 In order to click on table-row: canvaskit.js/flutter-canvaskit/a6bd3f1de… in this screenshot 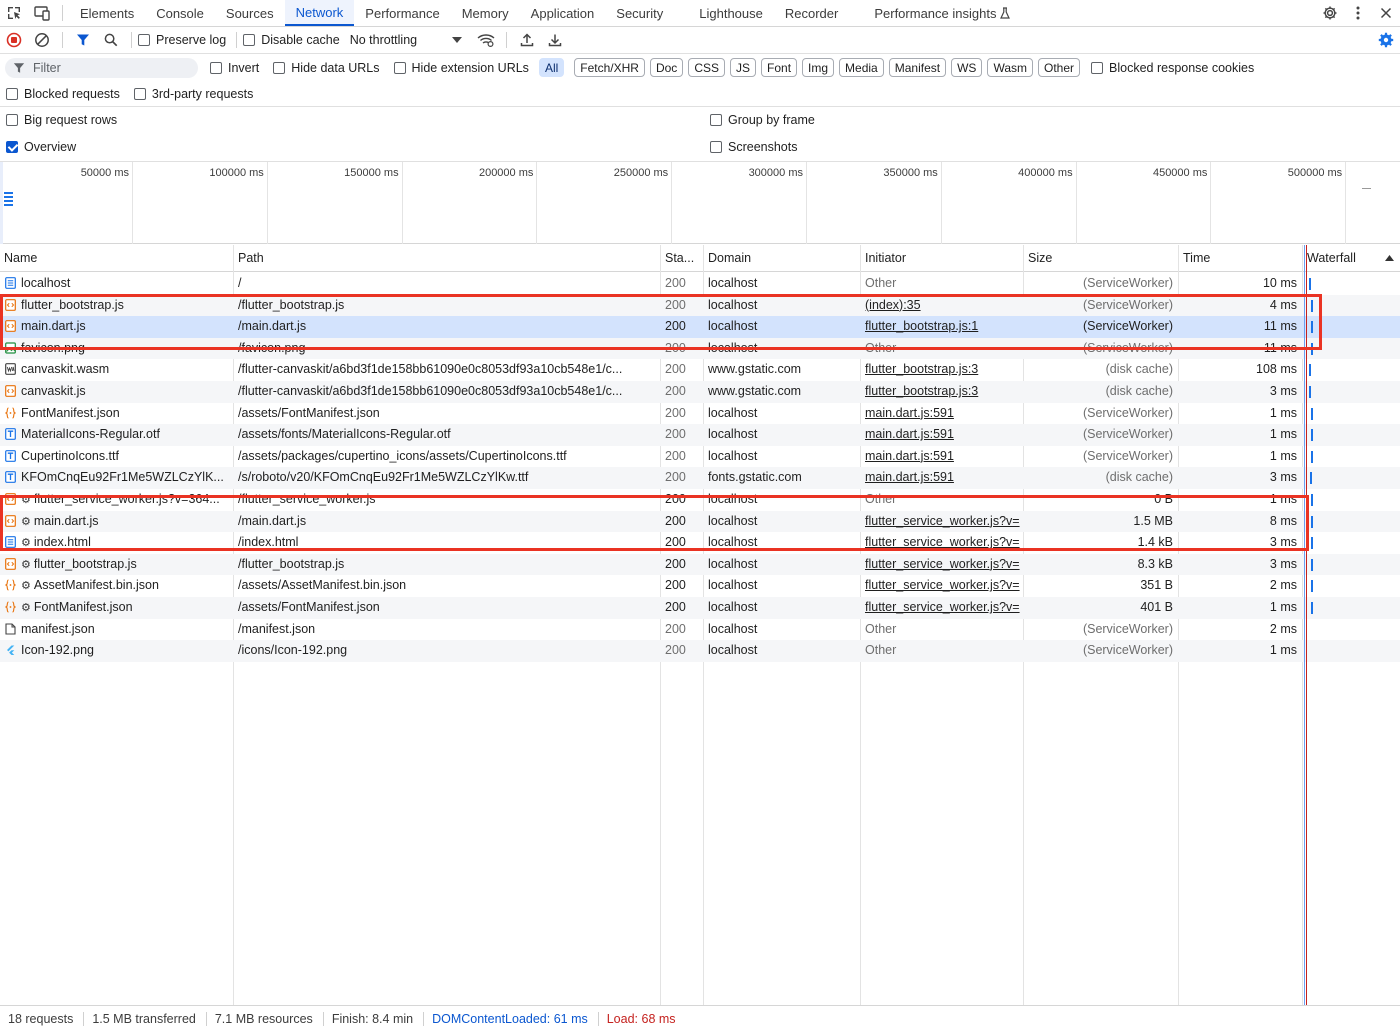, I will do `click(700, 392)`.